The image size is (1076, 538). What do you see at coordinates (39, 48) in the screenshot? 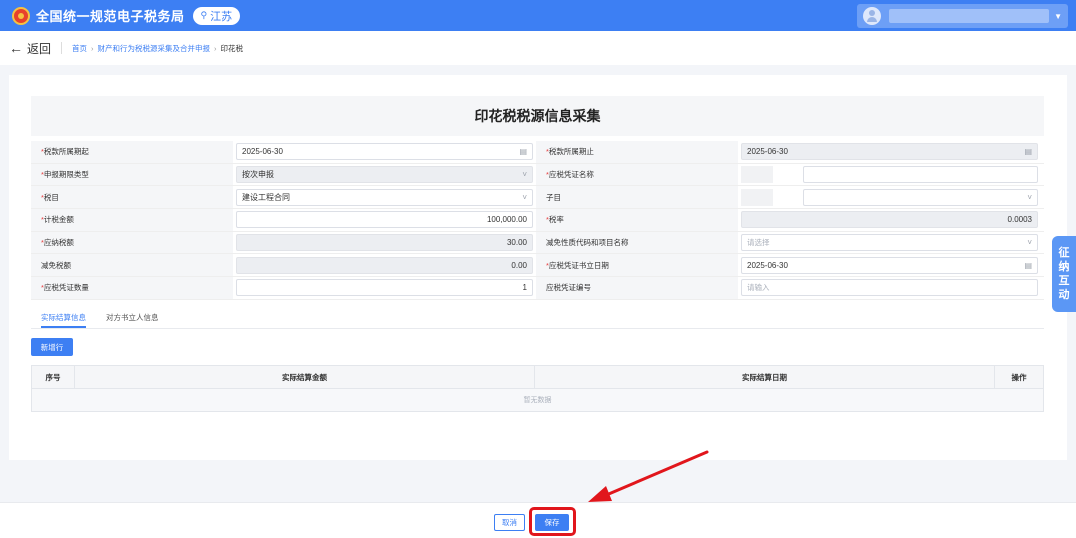
I see `back-label: 返回` at bounding box center [39, 48].